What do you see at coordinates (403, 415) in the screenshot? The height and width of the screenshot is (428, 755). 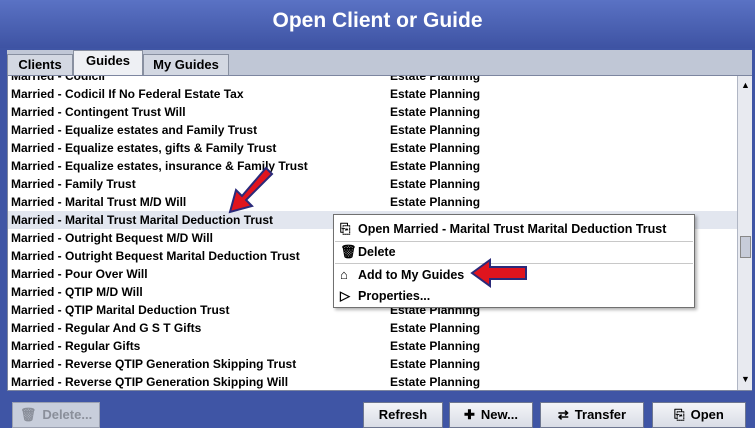 I see `refresh-button: Refresh` at bounding box center [403, 415].